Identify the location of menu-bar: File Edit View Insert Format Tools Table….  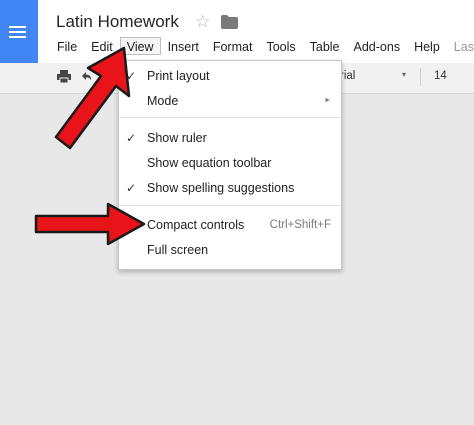
(262, 46).